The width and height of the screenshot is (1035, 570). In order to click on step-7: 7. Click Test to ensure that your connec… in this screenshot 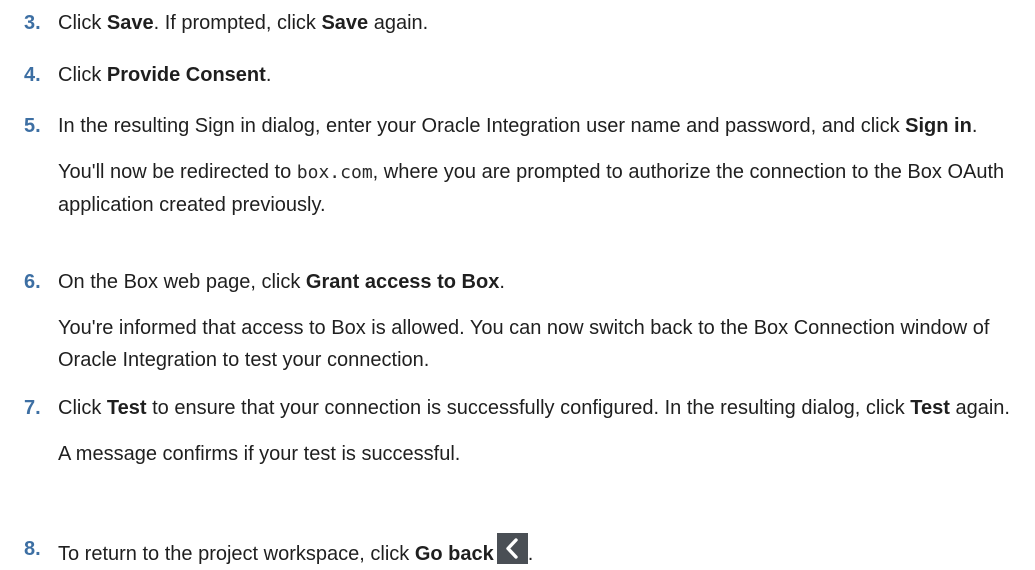, I will do `click(527, 431)`.